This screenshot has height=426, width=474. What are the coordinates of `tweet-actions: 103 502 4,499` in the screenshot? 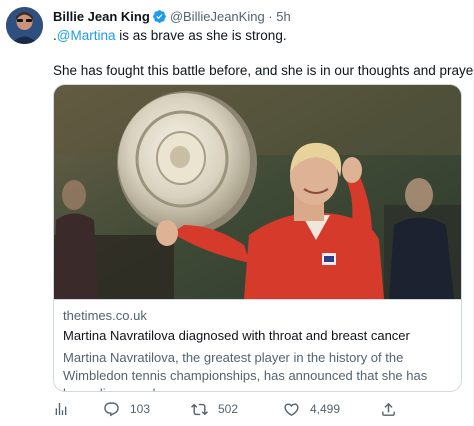 It's located at (253, 409).